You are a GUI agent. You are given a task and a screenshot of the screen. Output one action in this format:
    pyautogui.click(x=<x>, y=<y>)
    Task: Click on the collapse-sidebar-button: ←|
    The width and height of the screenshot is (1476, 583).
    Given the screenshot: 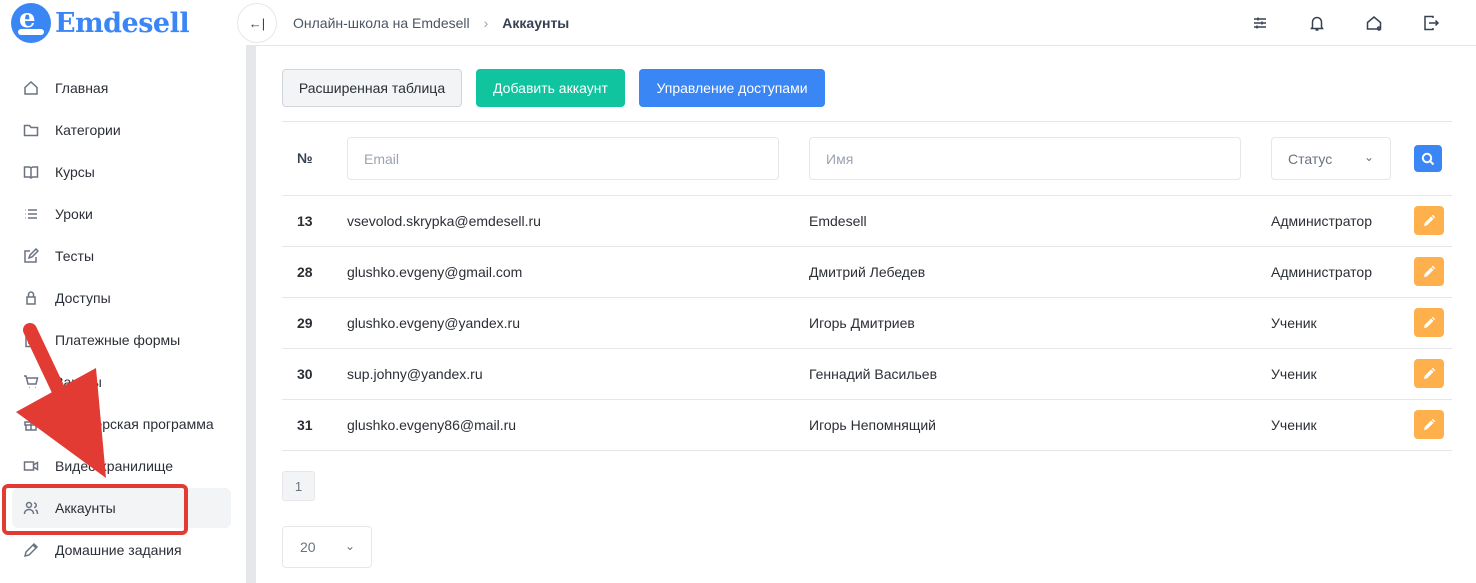 What is the action you would take?
    pyautogui.click(x=257, y=23)
    